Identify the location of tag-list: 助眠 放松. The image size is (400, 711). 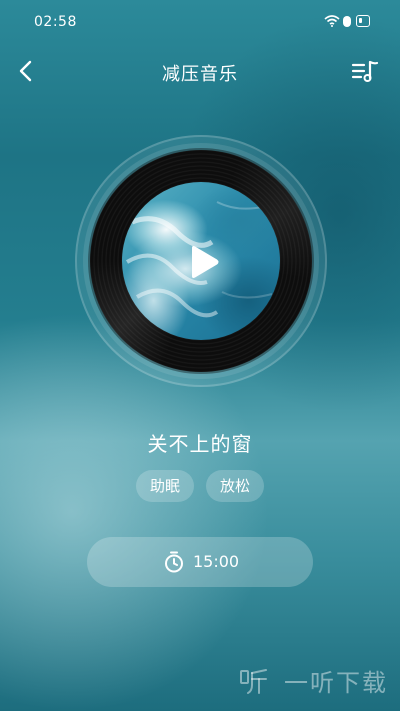
(200, 486).